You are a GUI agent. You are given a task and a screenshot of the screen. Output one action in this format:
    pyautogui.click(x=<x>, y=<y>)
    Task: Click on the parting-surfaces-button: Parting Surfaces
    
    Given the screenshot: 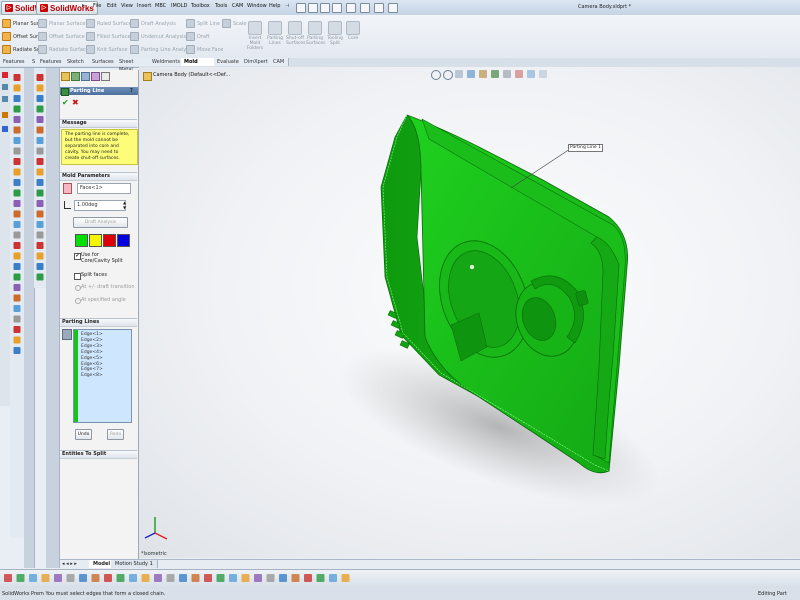 What is the action you would take?
    pyautogui.click(x=316, y=33)
    